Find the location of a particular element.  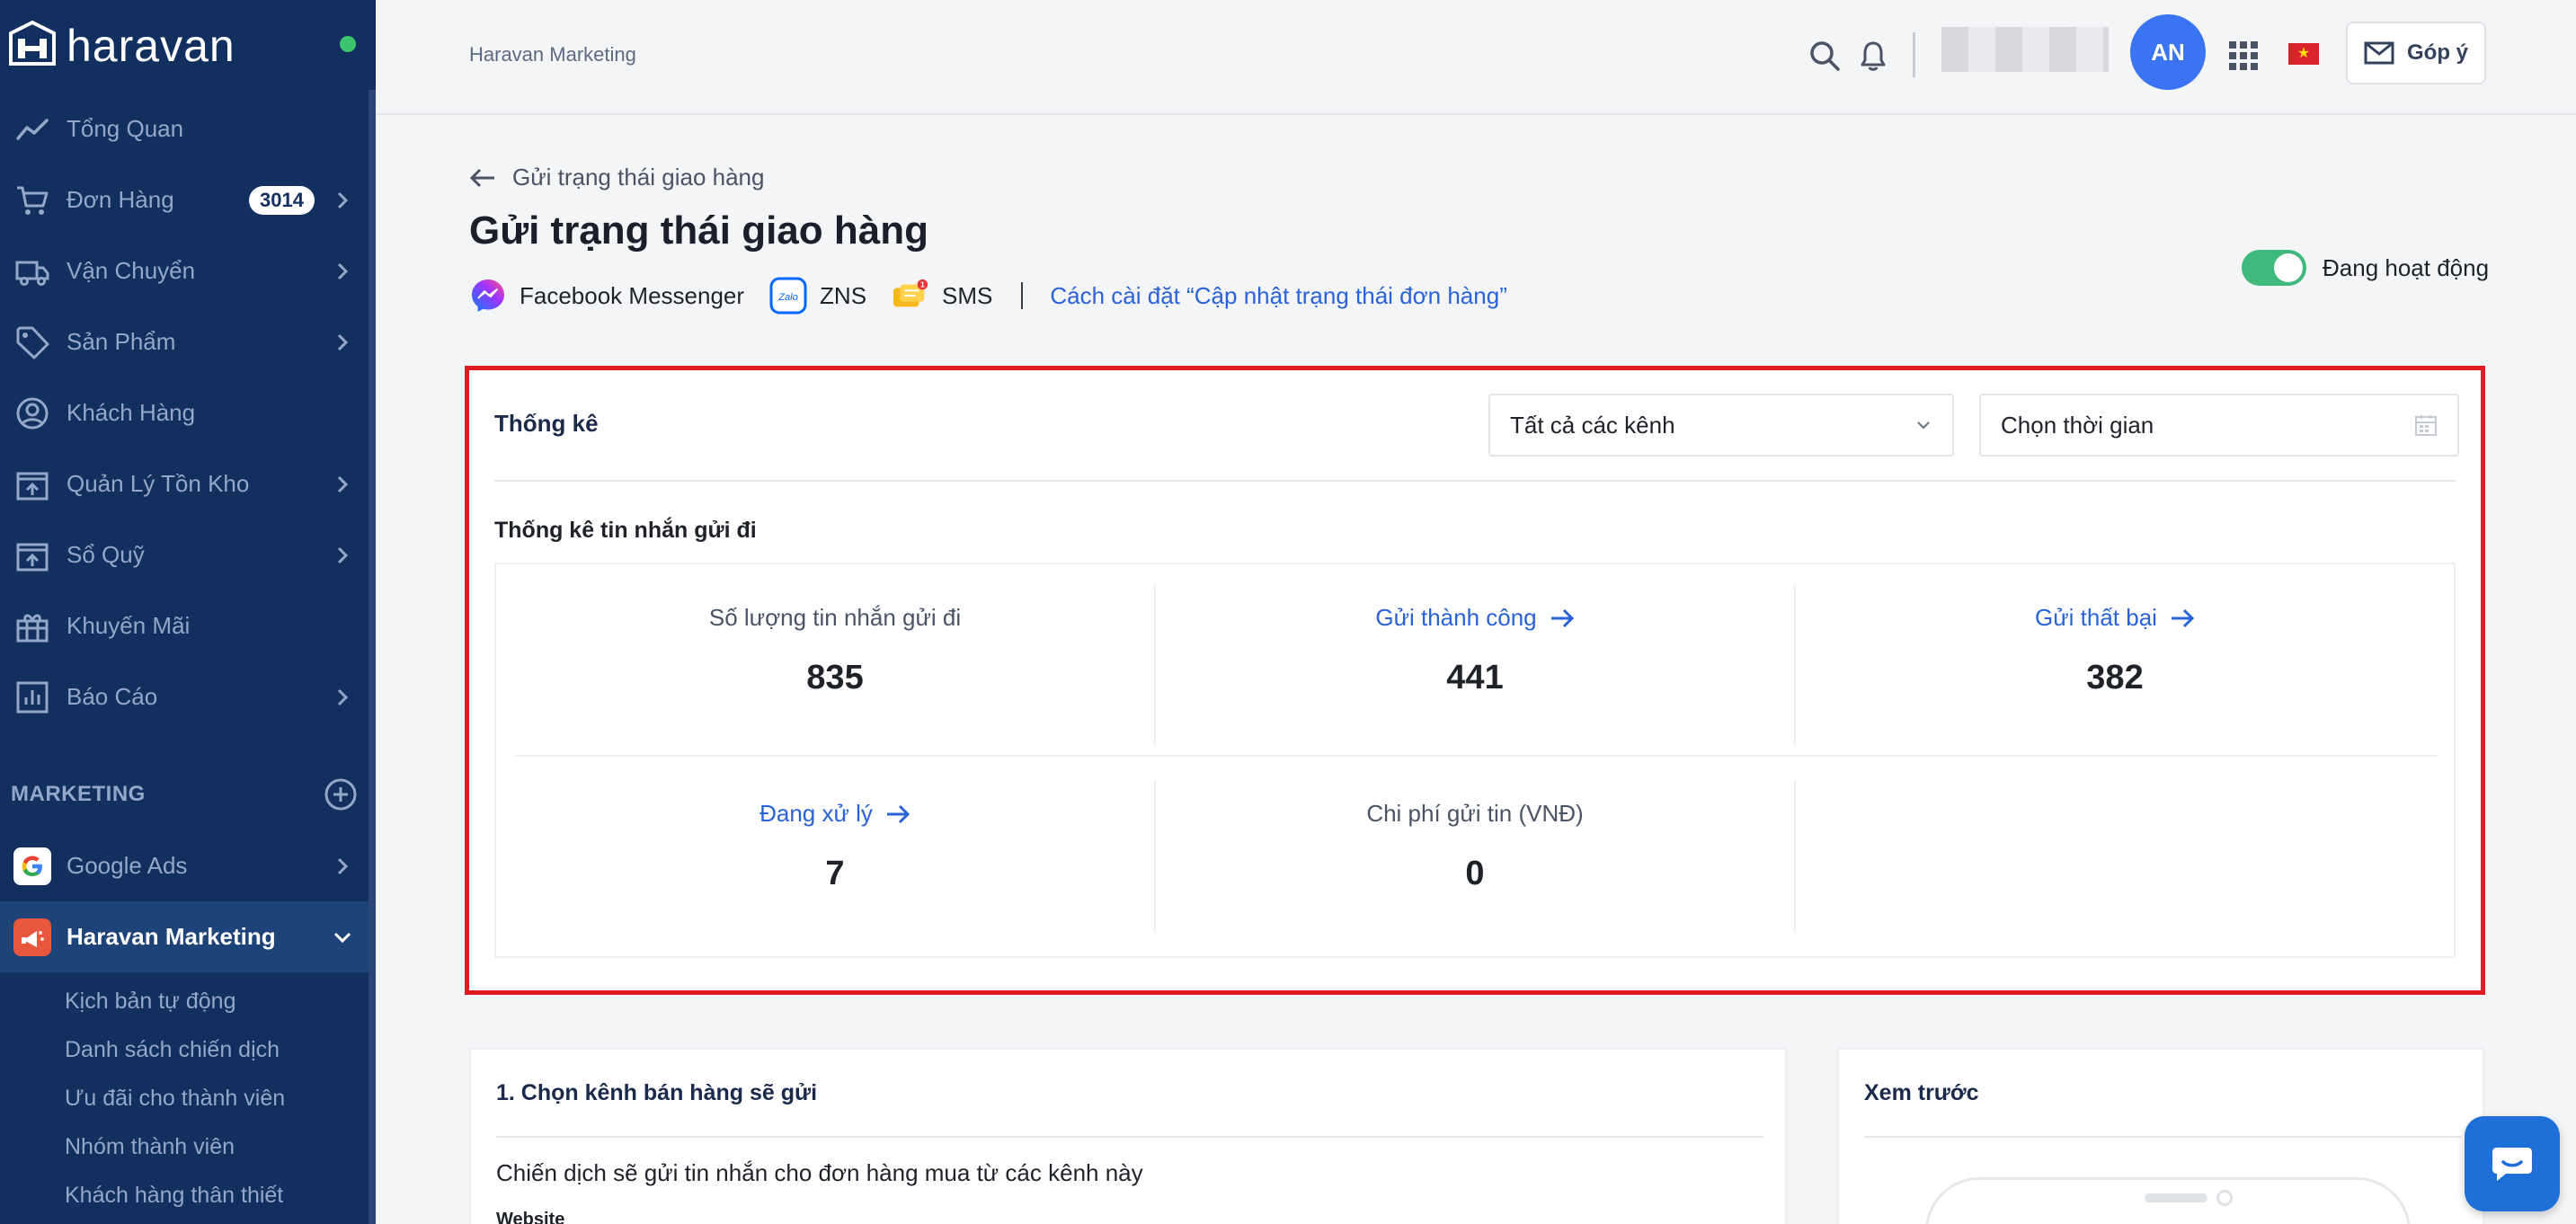

sidebar-item-bao-cao: Báo Cáo is located at coordinates (184, 696).